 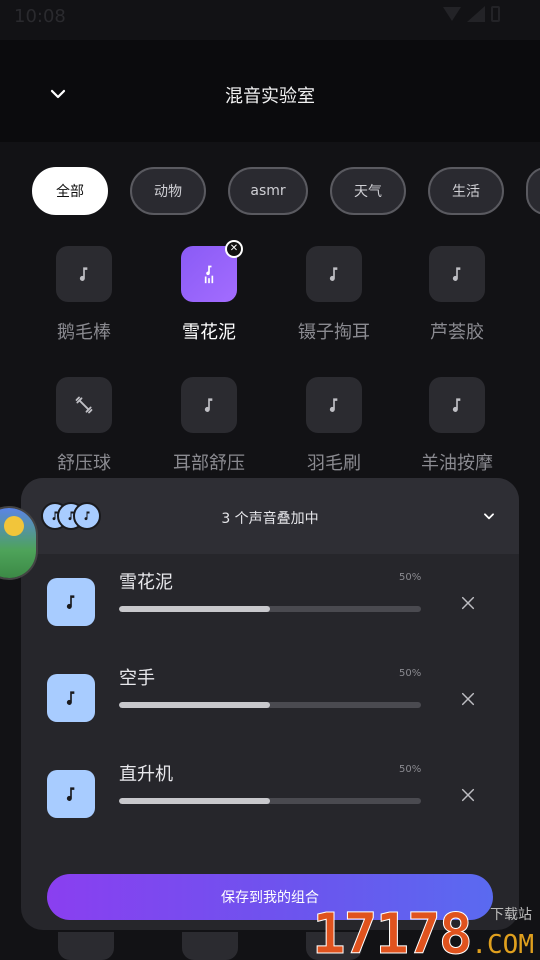 I want to click on sound-label: 羊油按摩, so click(x=457, y=463).